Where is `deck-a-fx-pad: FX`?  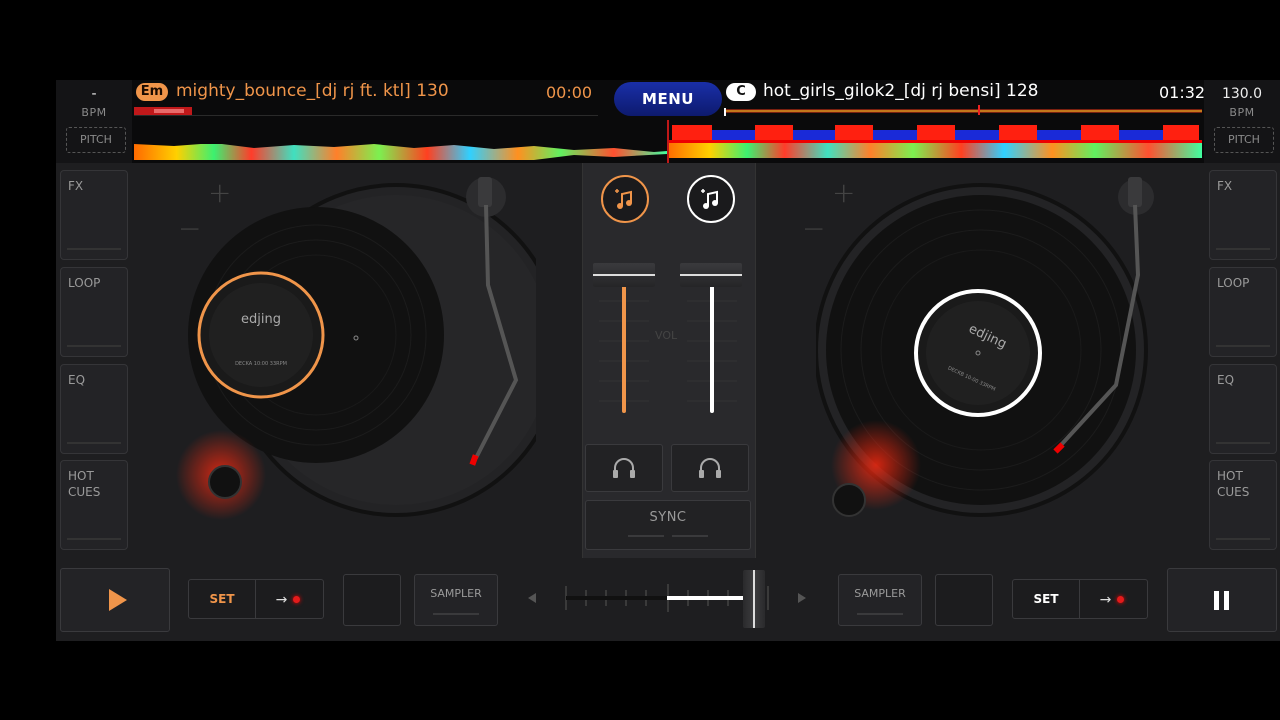 deck-a-fx-pad: FX is located at coordinates (94, 215).